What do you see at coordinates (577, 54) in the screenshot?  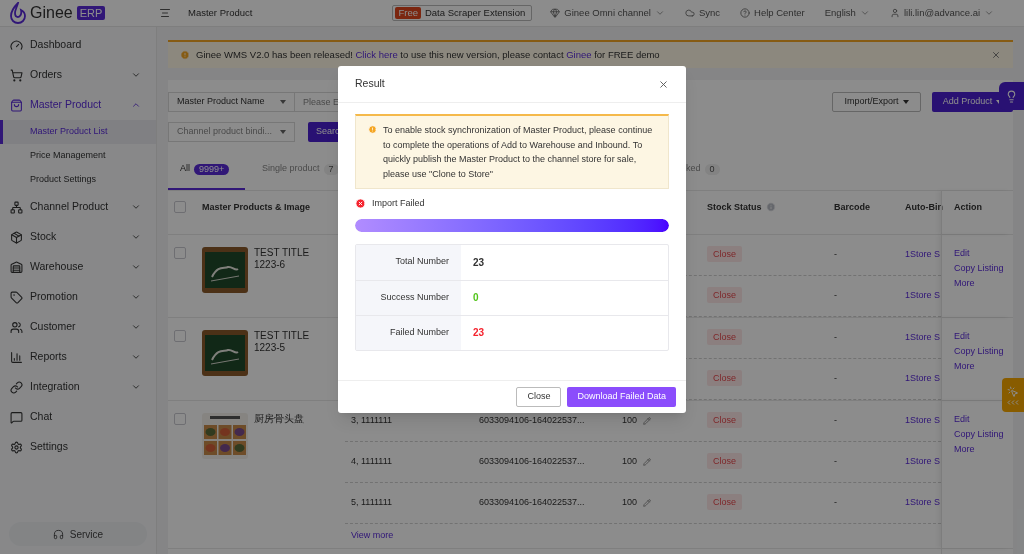 I see `banner-link: Ginee` at bounding box center [577, 54].